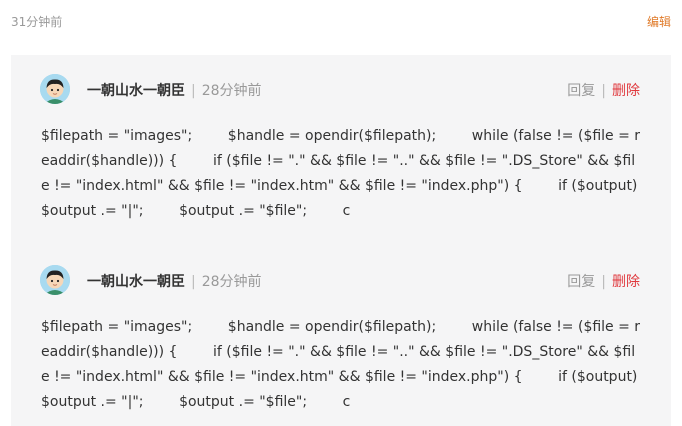 The width and height of the screenshot is (682, 426). What do you see at coordinates (659, 21) in the screenshot?
I see `edit-link: 编辑` at bounding box center [659, 21].